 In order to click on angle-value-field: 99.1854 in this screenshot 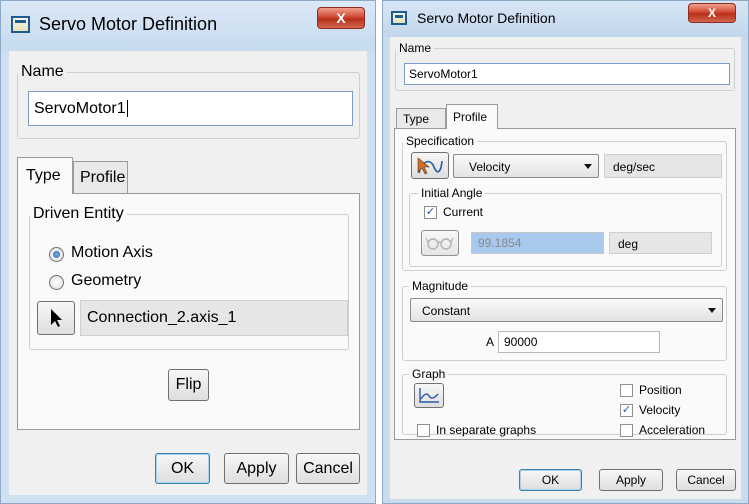, I will do `click(537, 243)`.